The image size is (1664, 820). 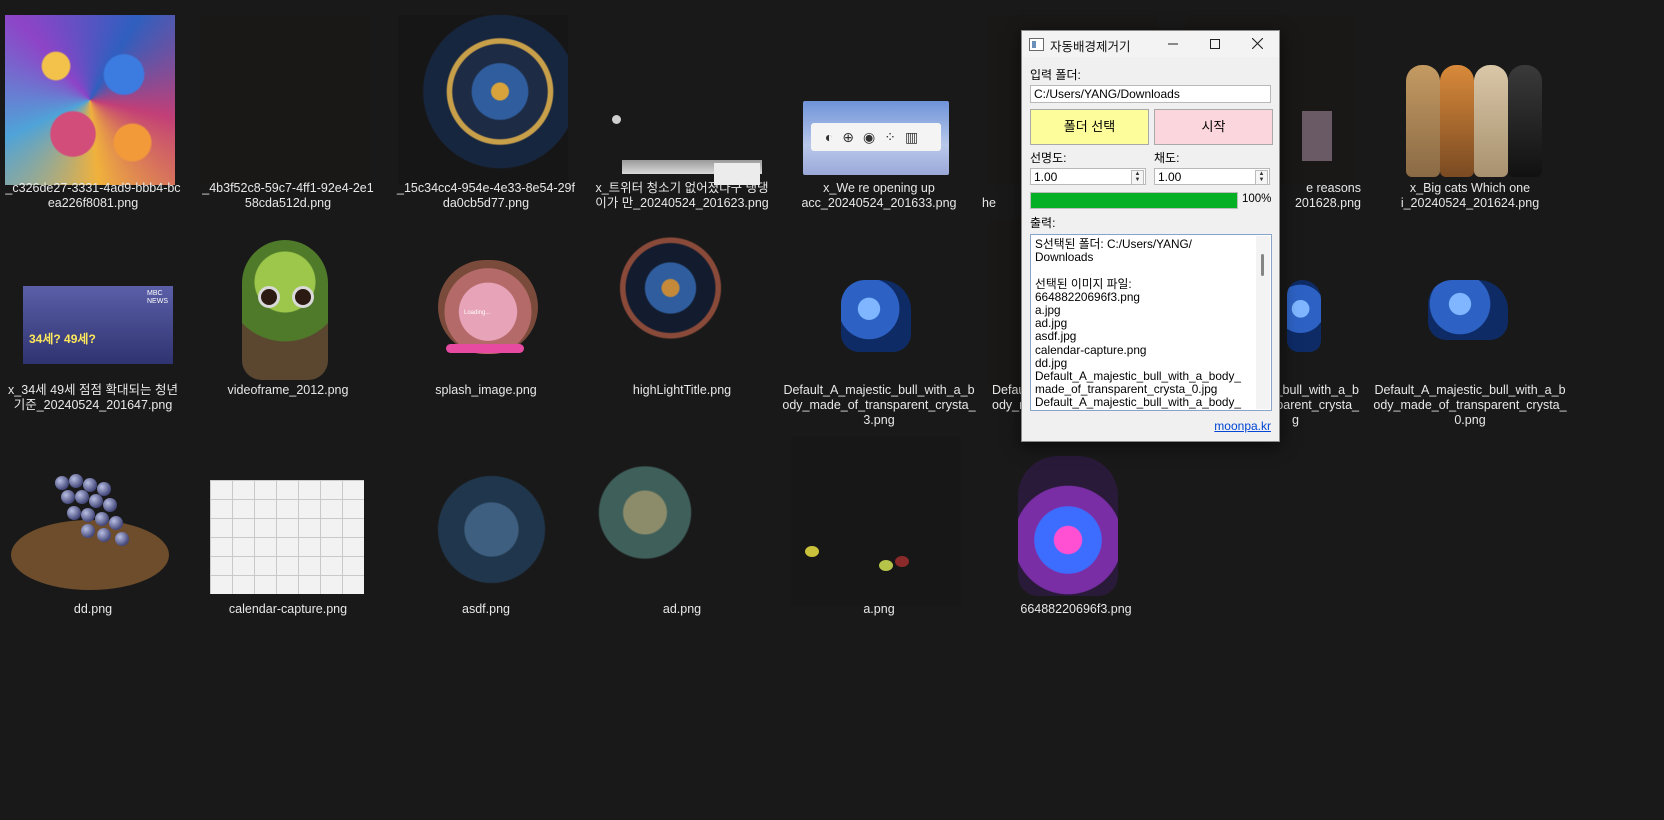 I want to click on progress-bar, so click(x=1134, y=200).